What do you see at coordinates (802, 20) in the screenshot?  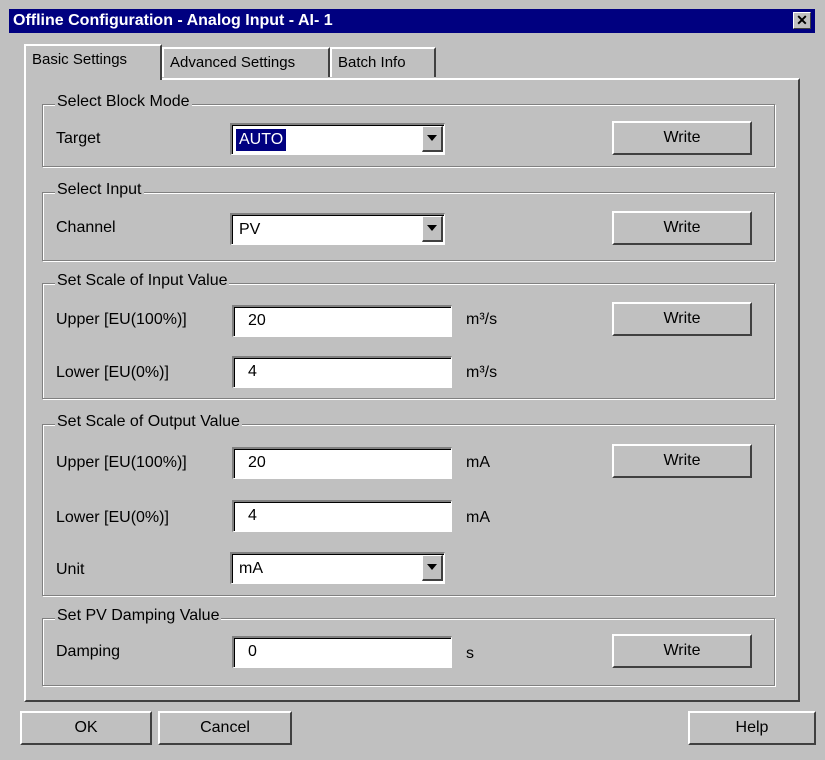 I see `close-icon: ✕` at bounding box center [802, 20].